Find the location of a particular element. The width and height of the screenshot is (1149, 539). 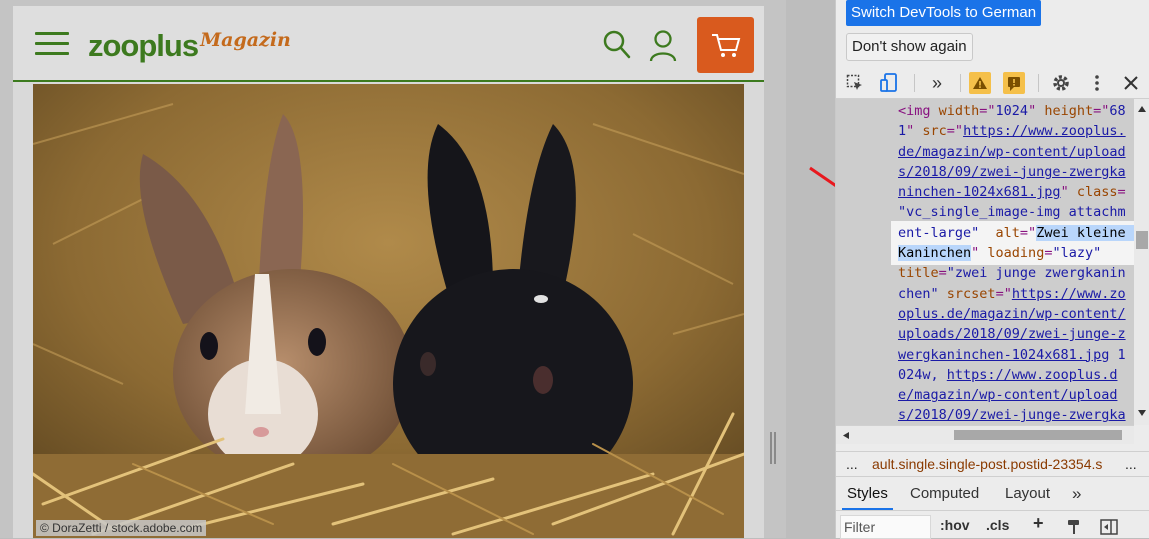

code-token: "vc_single_image-img attachm is located at coordinates (1012, 212).